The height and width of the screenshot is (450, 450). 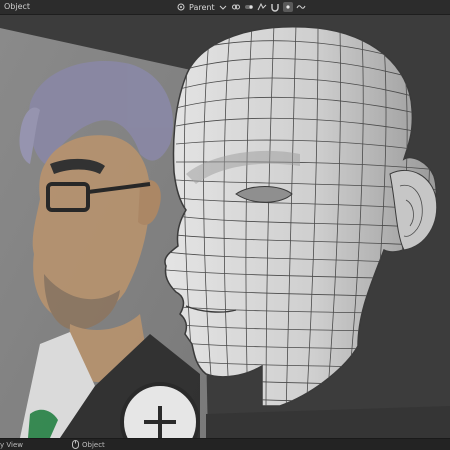 I want to click on viewport-header: Object Parent, so click(x=225, y=7).